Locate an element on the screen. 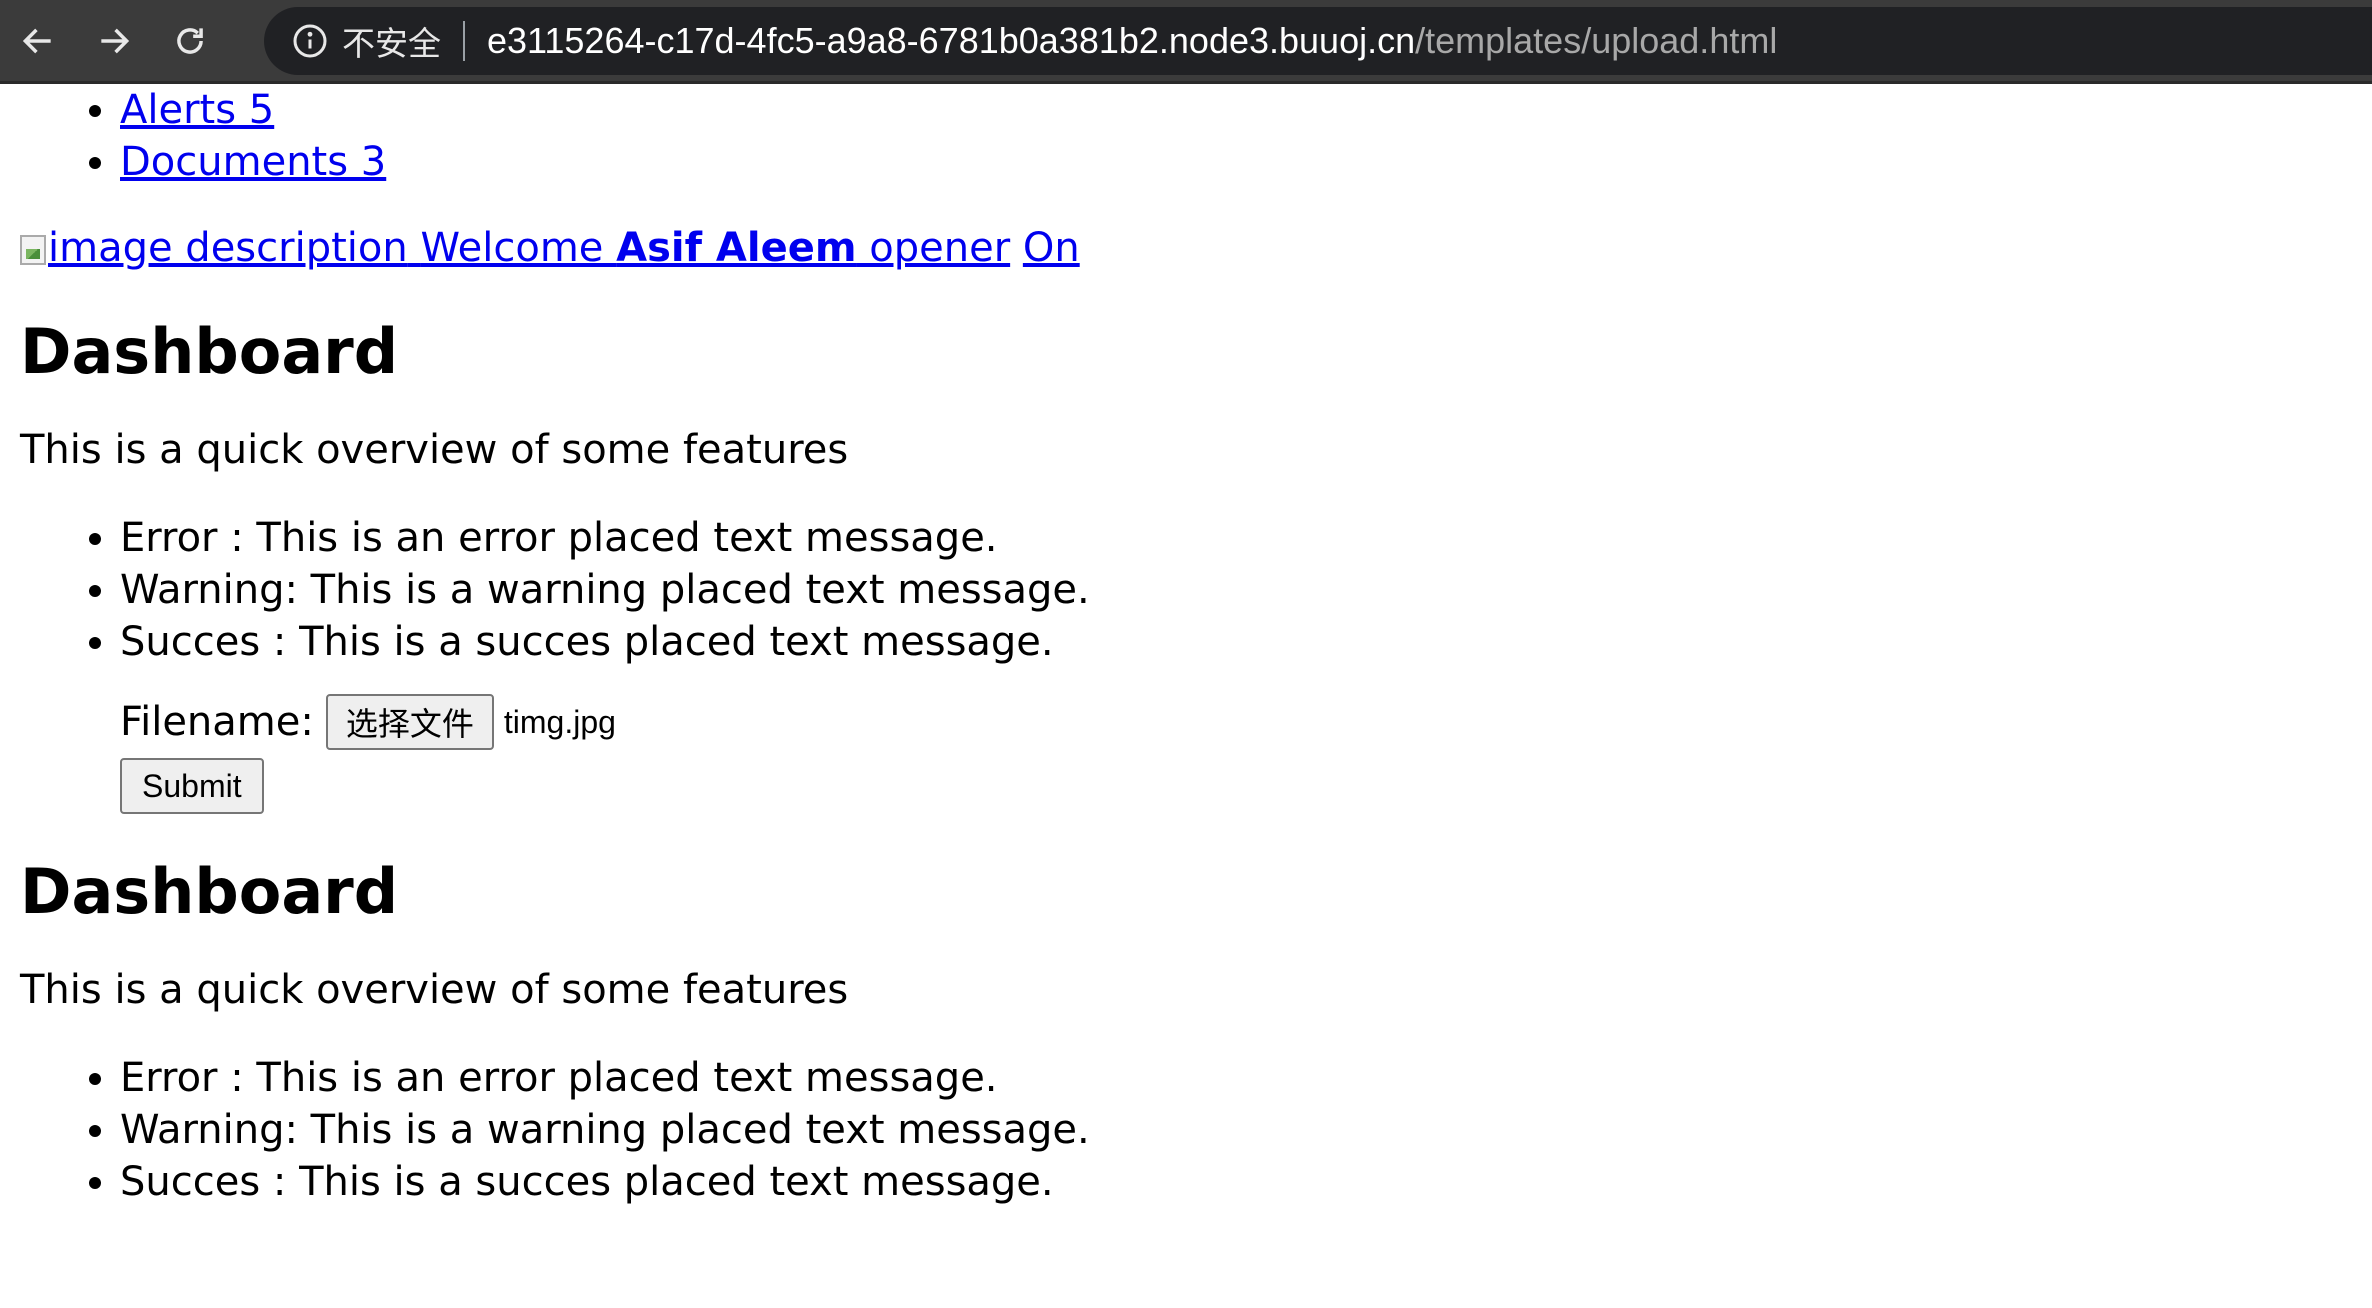 Image resolution: width=2372 pixels, height=1308 pixels. security-label: 不安全 is located at coordinates (391, 41).